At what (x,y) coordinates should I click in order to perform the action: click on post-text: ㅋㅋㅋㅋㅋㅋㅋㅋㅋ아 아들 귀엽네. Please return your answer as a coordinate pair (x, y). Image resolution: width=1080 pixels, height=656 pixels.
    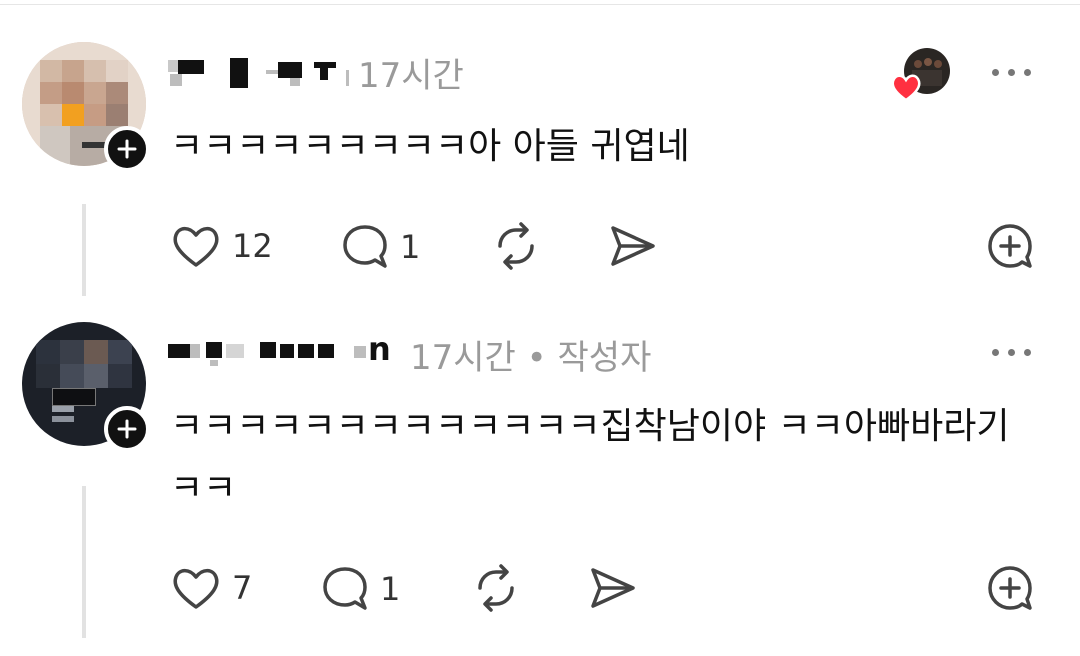
    Looking at the image, I should click on (430, 147).